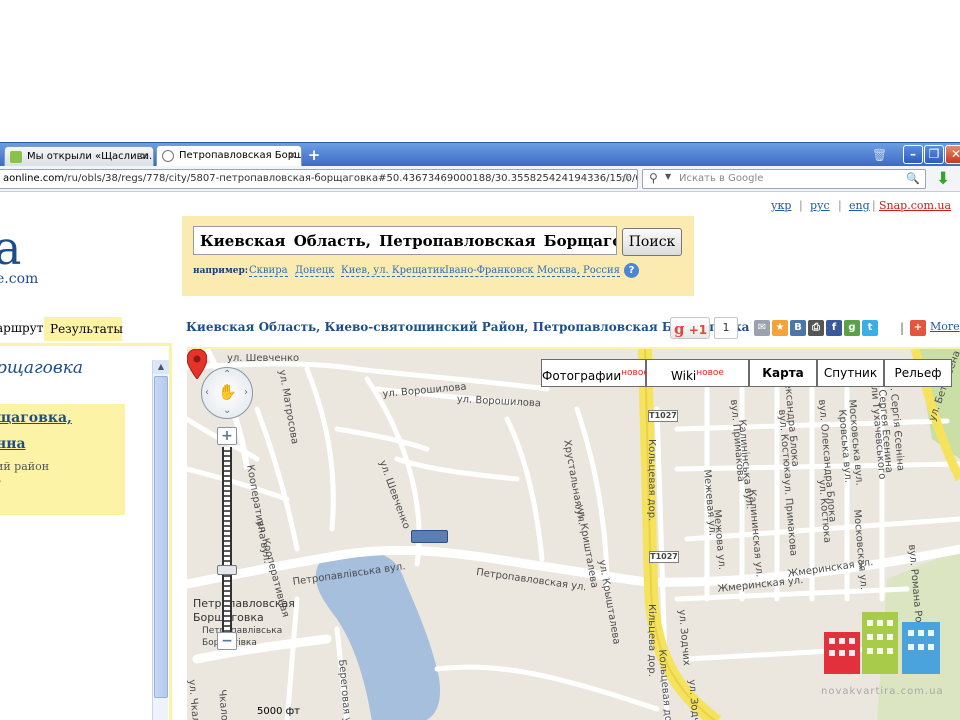  What do you see at coordinates (631, 270) in the screenshot?
I see `help-icon: ?` at bounding box center [631, 270].